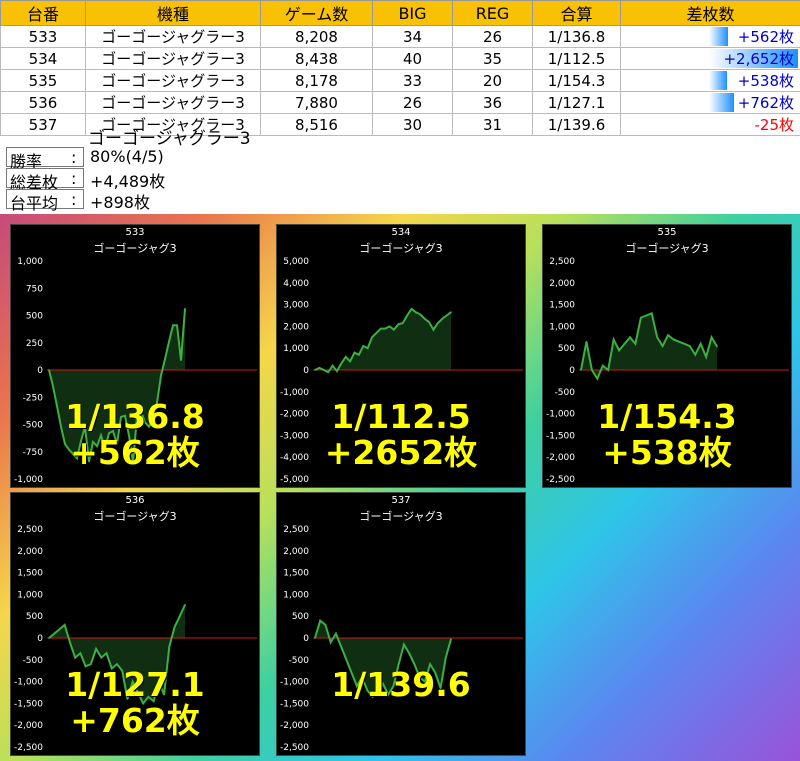 The width and height of the screenshot is (800, 761). What do you see at coordinates (316, 124) in the screenshot?
I see `cell-games: 8,516` at bounding box center [316, 124].